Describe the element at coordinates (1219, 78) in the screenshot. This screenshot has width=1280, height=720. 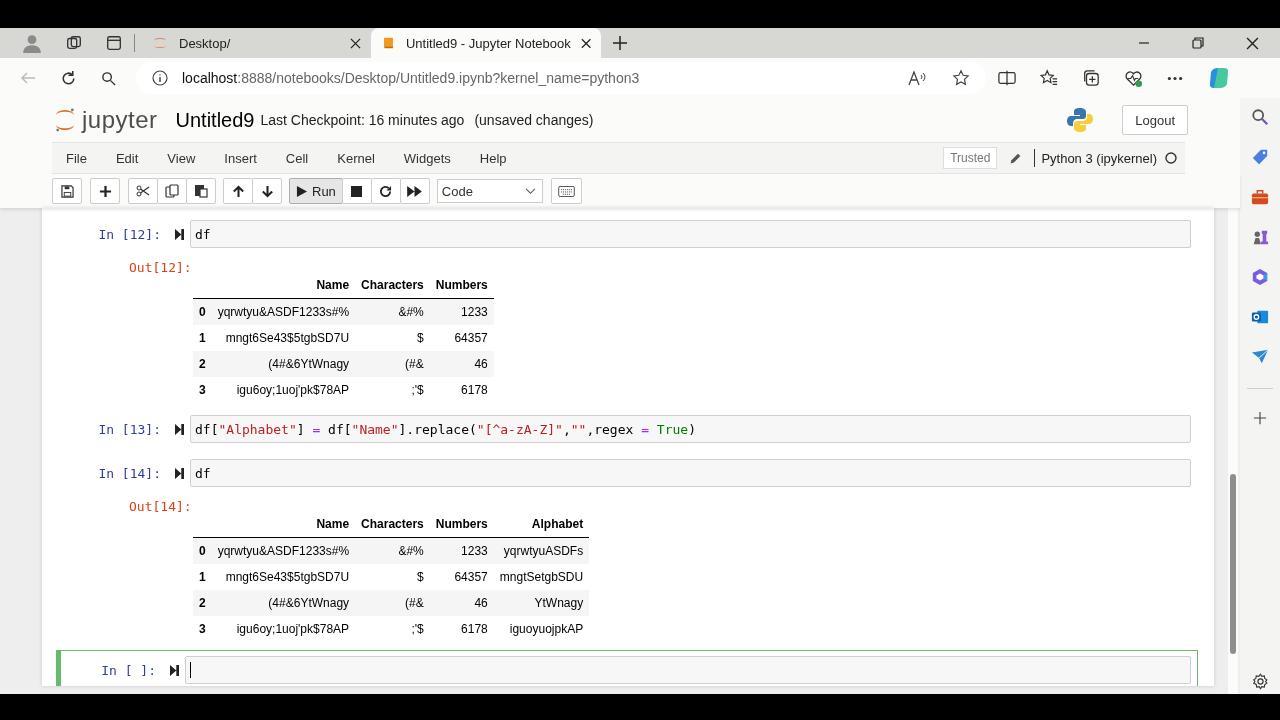
I see `copilot-icon` at that location.